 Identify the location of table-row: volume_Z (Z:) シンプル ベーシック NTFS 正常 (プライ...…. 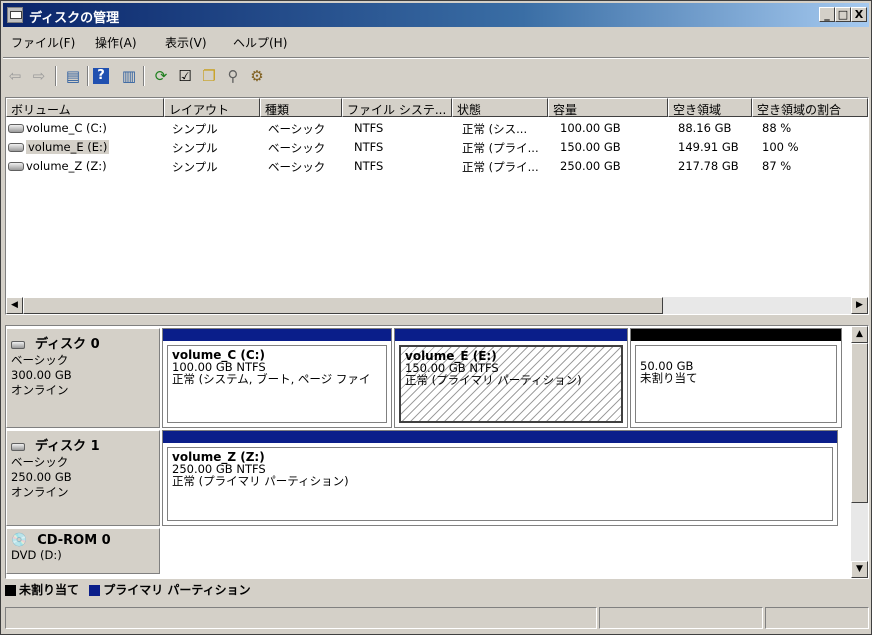
(436, 166).